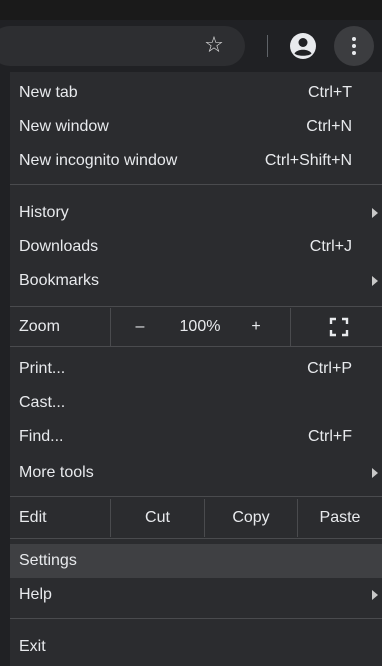 This screenshot has width=382, height=666. What do you see at coordinates (196, 473) in the screenshot?
I see `menu-item-more-tools: More tools` at bounding box center [196, 473].